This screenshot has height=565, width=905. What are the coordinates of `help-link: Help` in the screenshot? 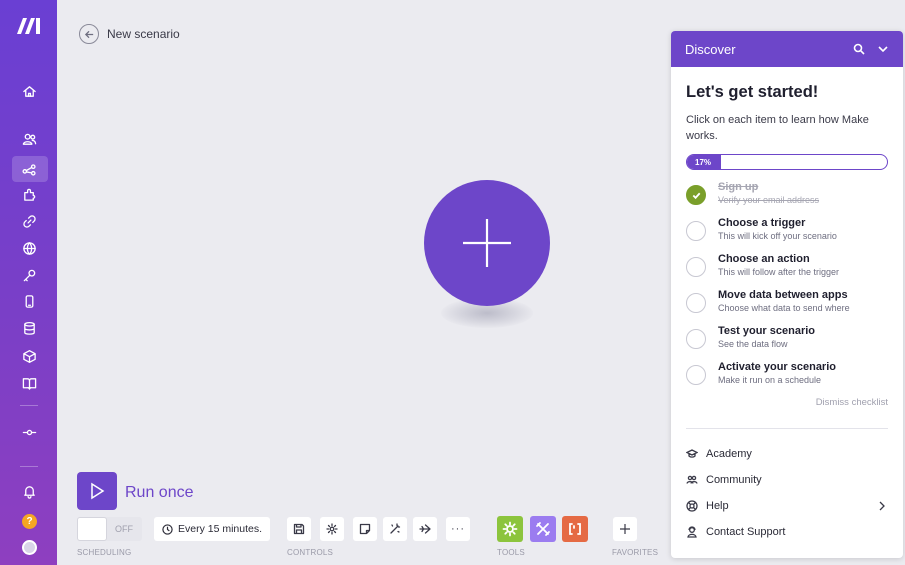 It's located at (787, 506).